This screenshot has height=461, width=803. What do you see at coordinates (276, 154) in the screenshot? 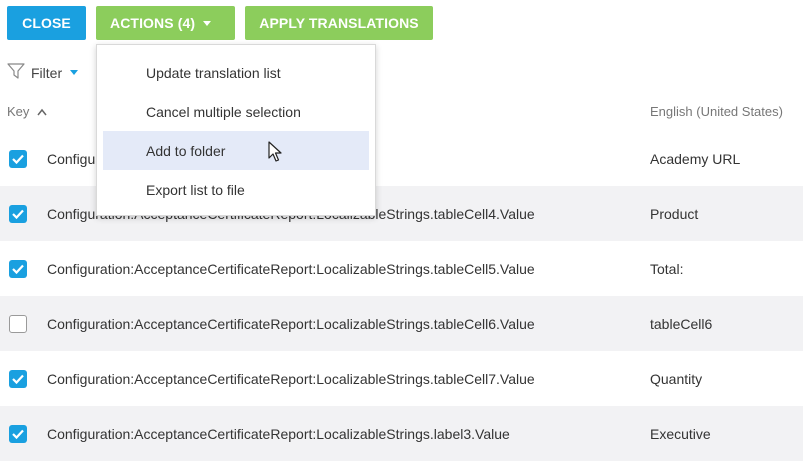
I see `mouse-pointer-icon` at bounding box center [276, 154].